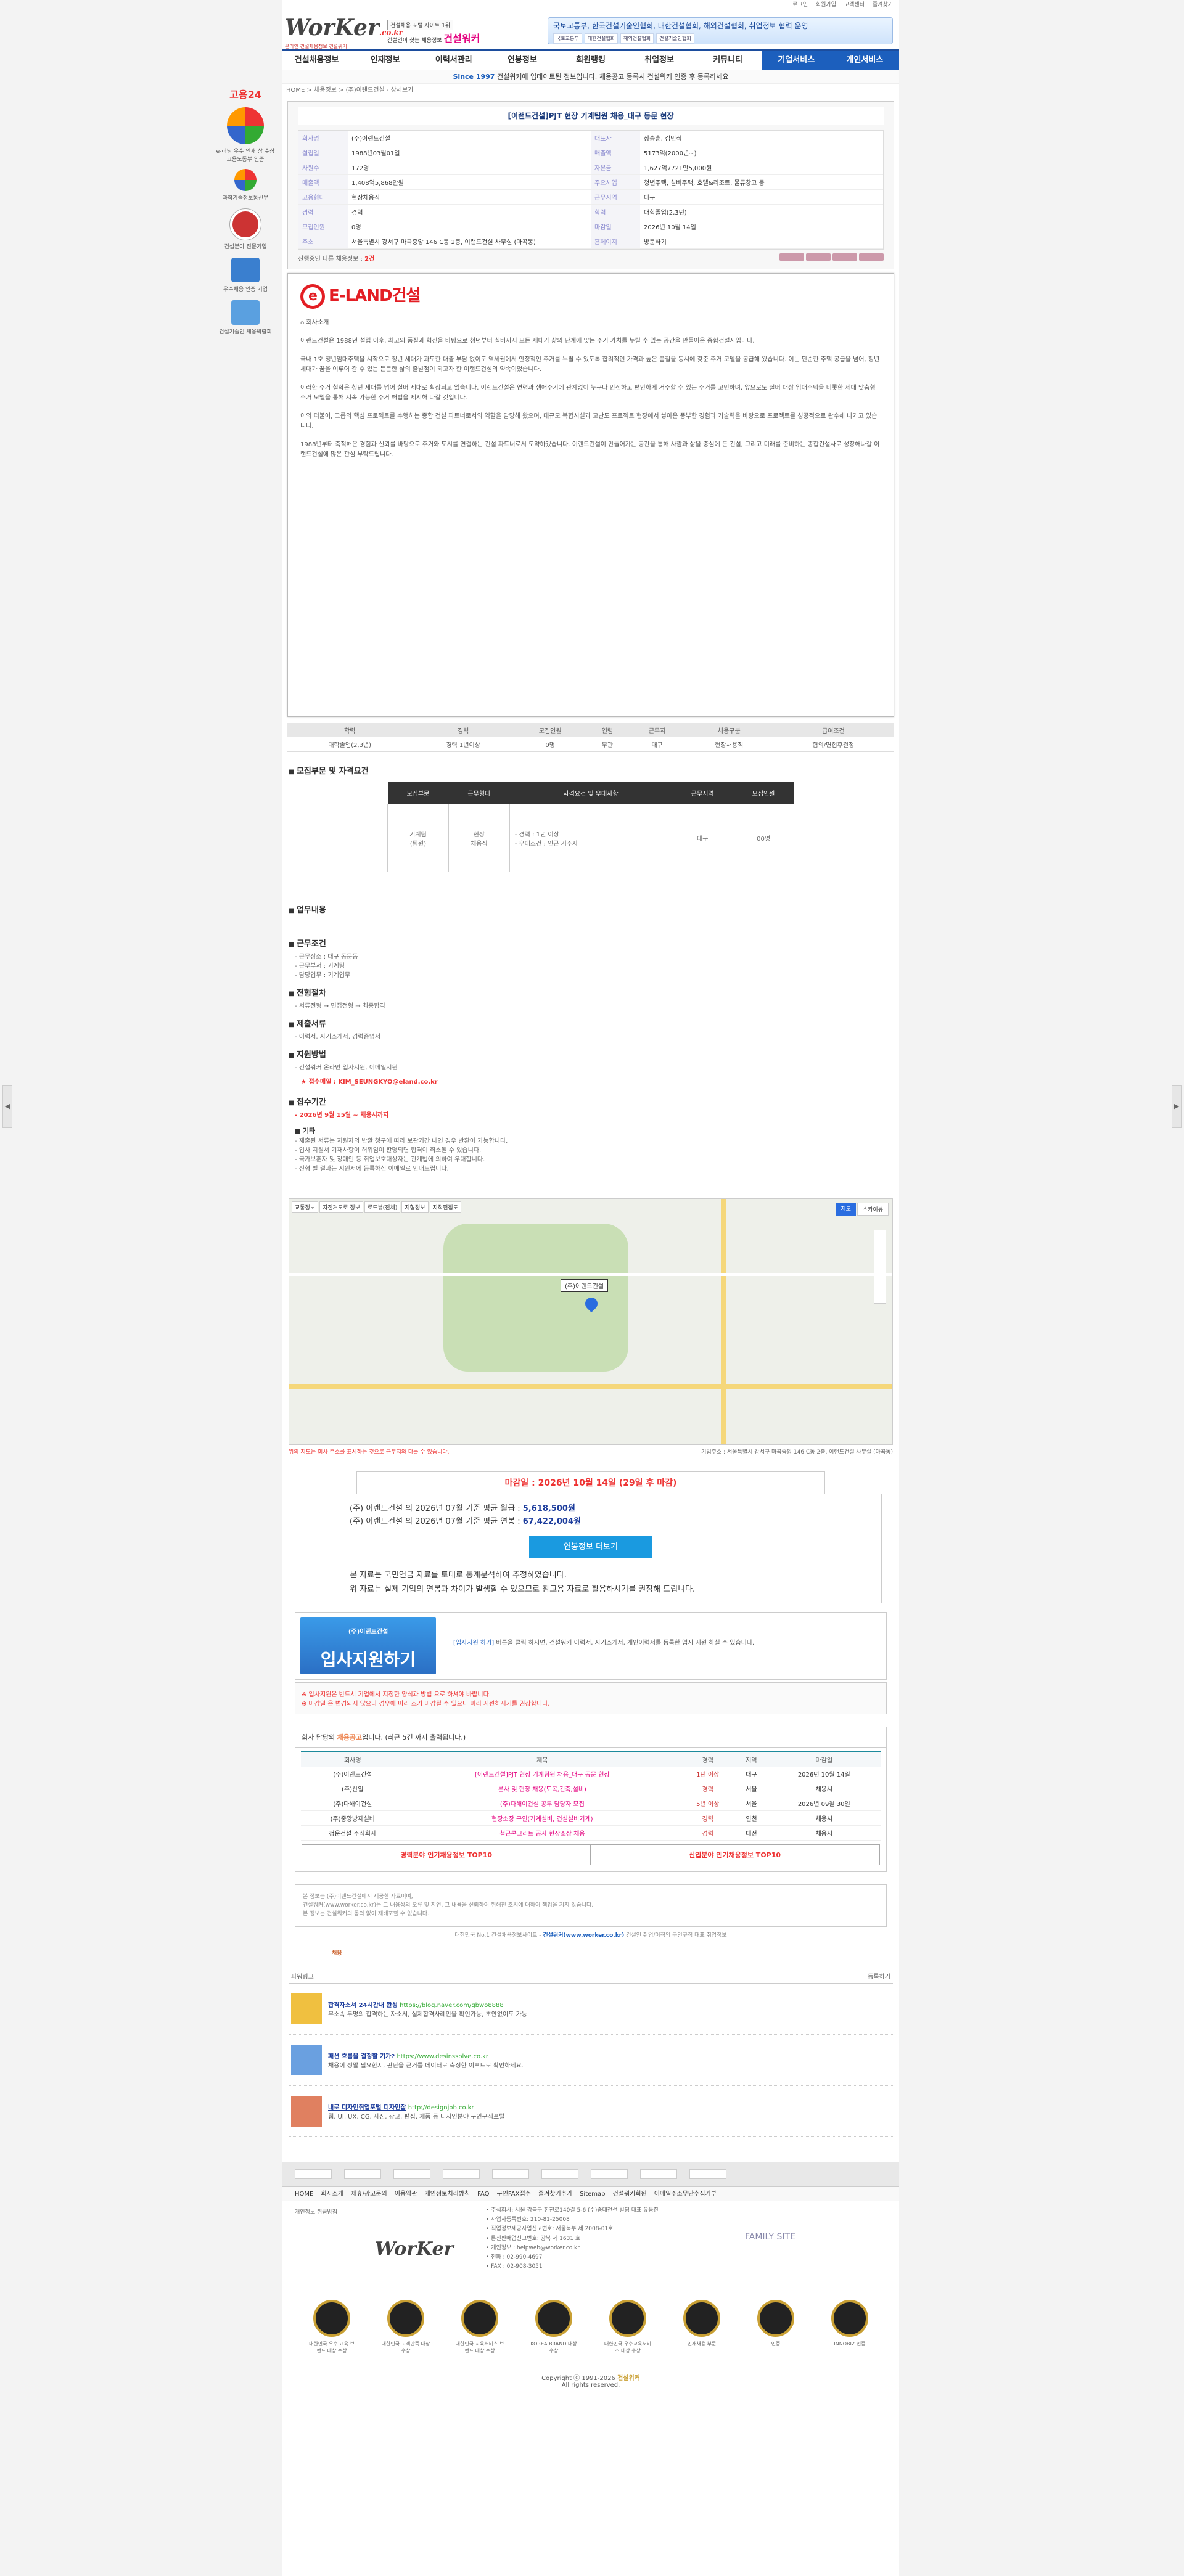 The image size is (1184, 2576). Describe the element at coordinates (629, 2194) in the screenshot. I see `footer-link: 건설워커회원` at that location.